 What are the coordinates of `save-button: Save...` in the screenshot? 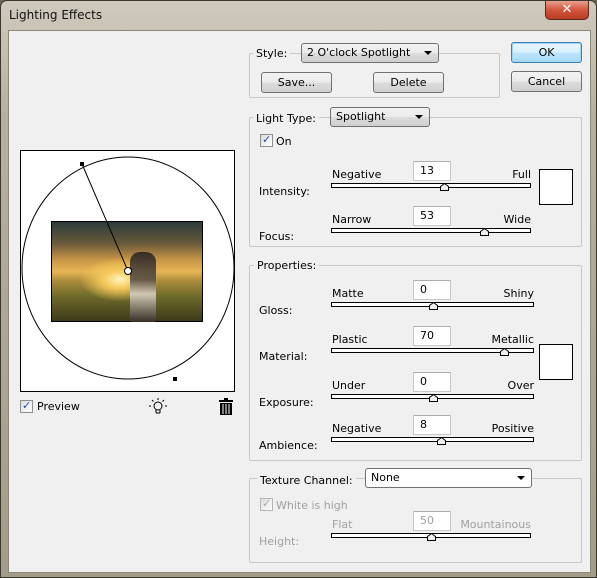 It's located at (296, 82).